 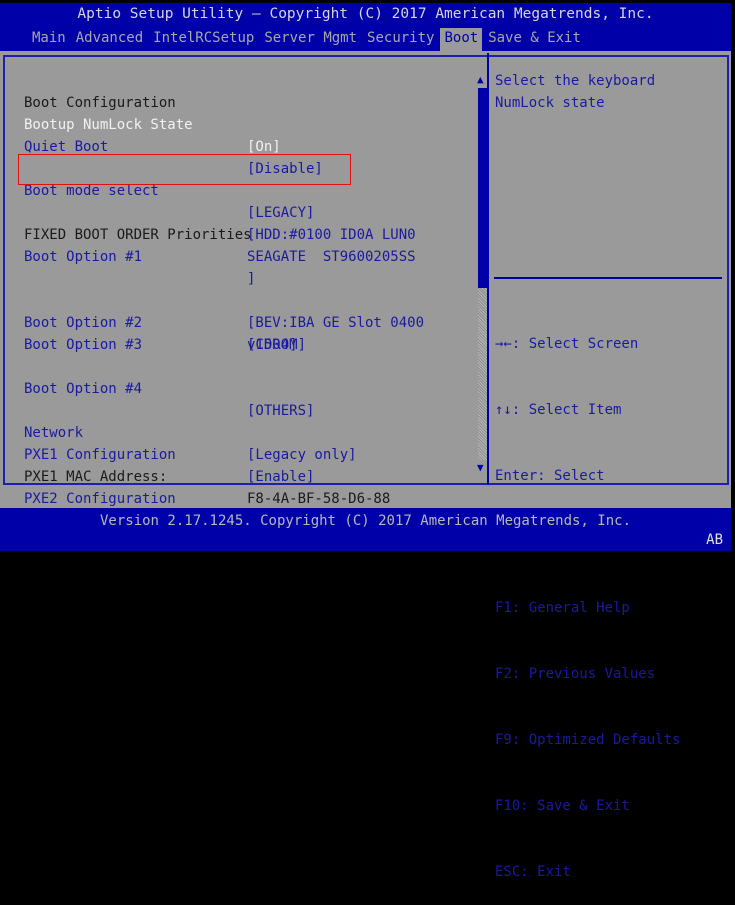 I want to click on setting-boot-option-2: Boot Option #2 [CDROM], so click(x=244, y=321).